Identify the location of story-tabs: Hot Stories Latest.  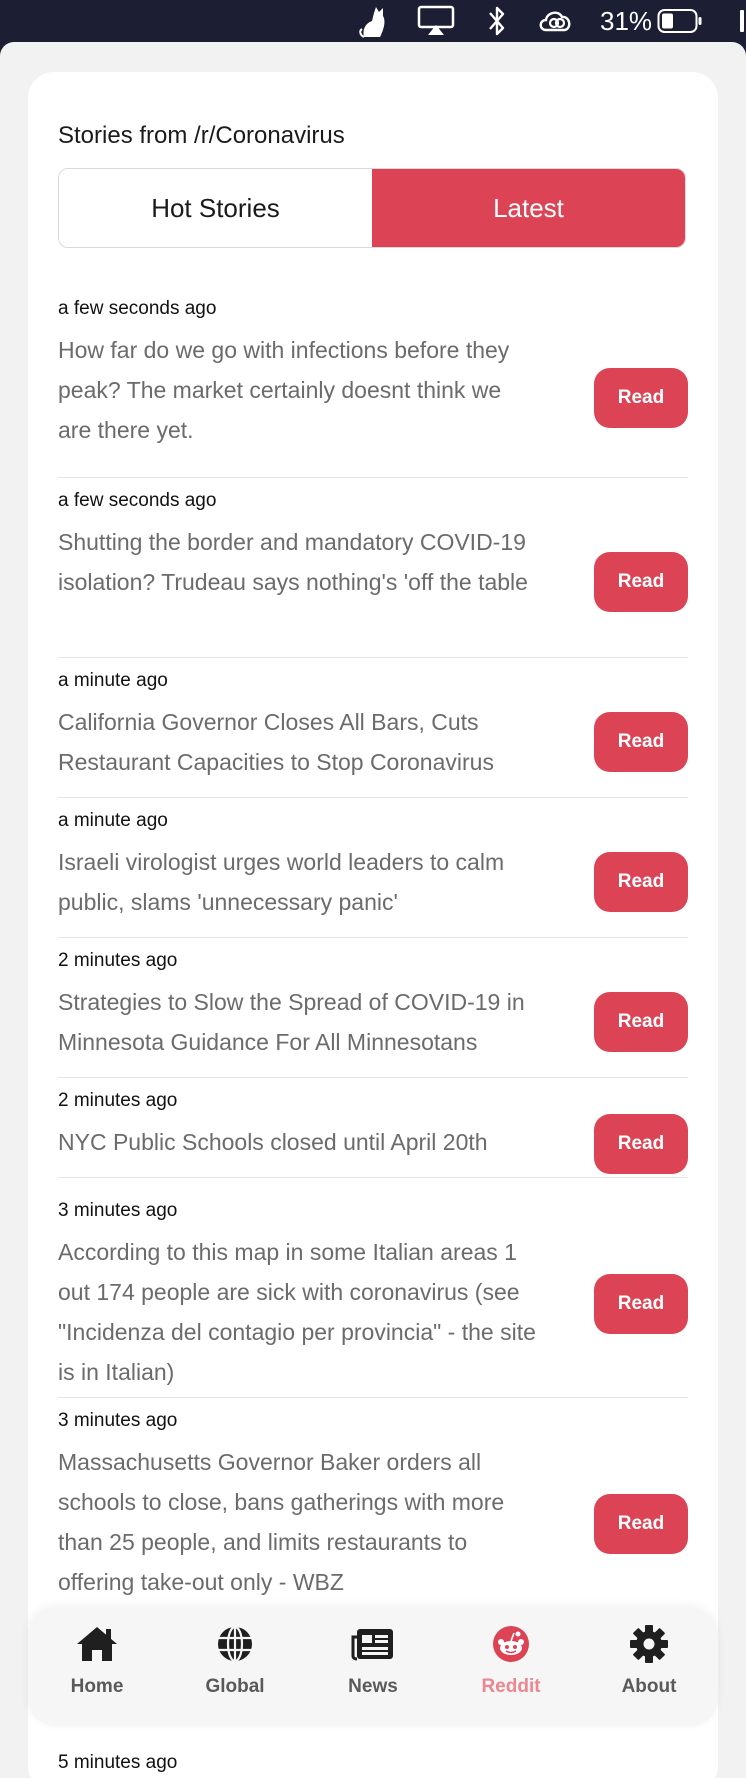
(372, 208).